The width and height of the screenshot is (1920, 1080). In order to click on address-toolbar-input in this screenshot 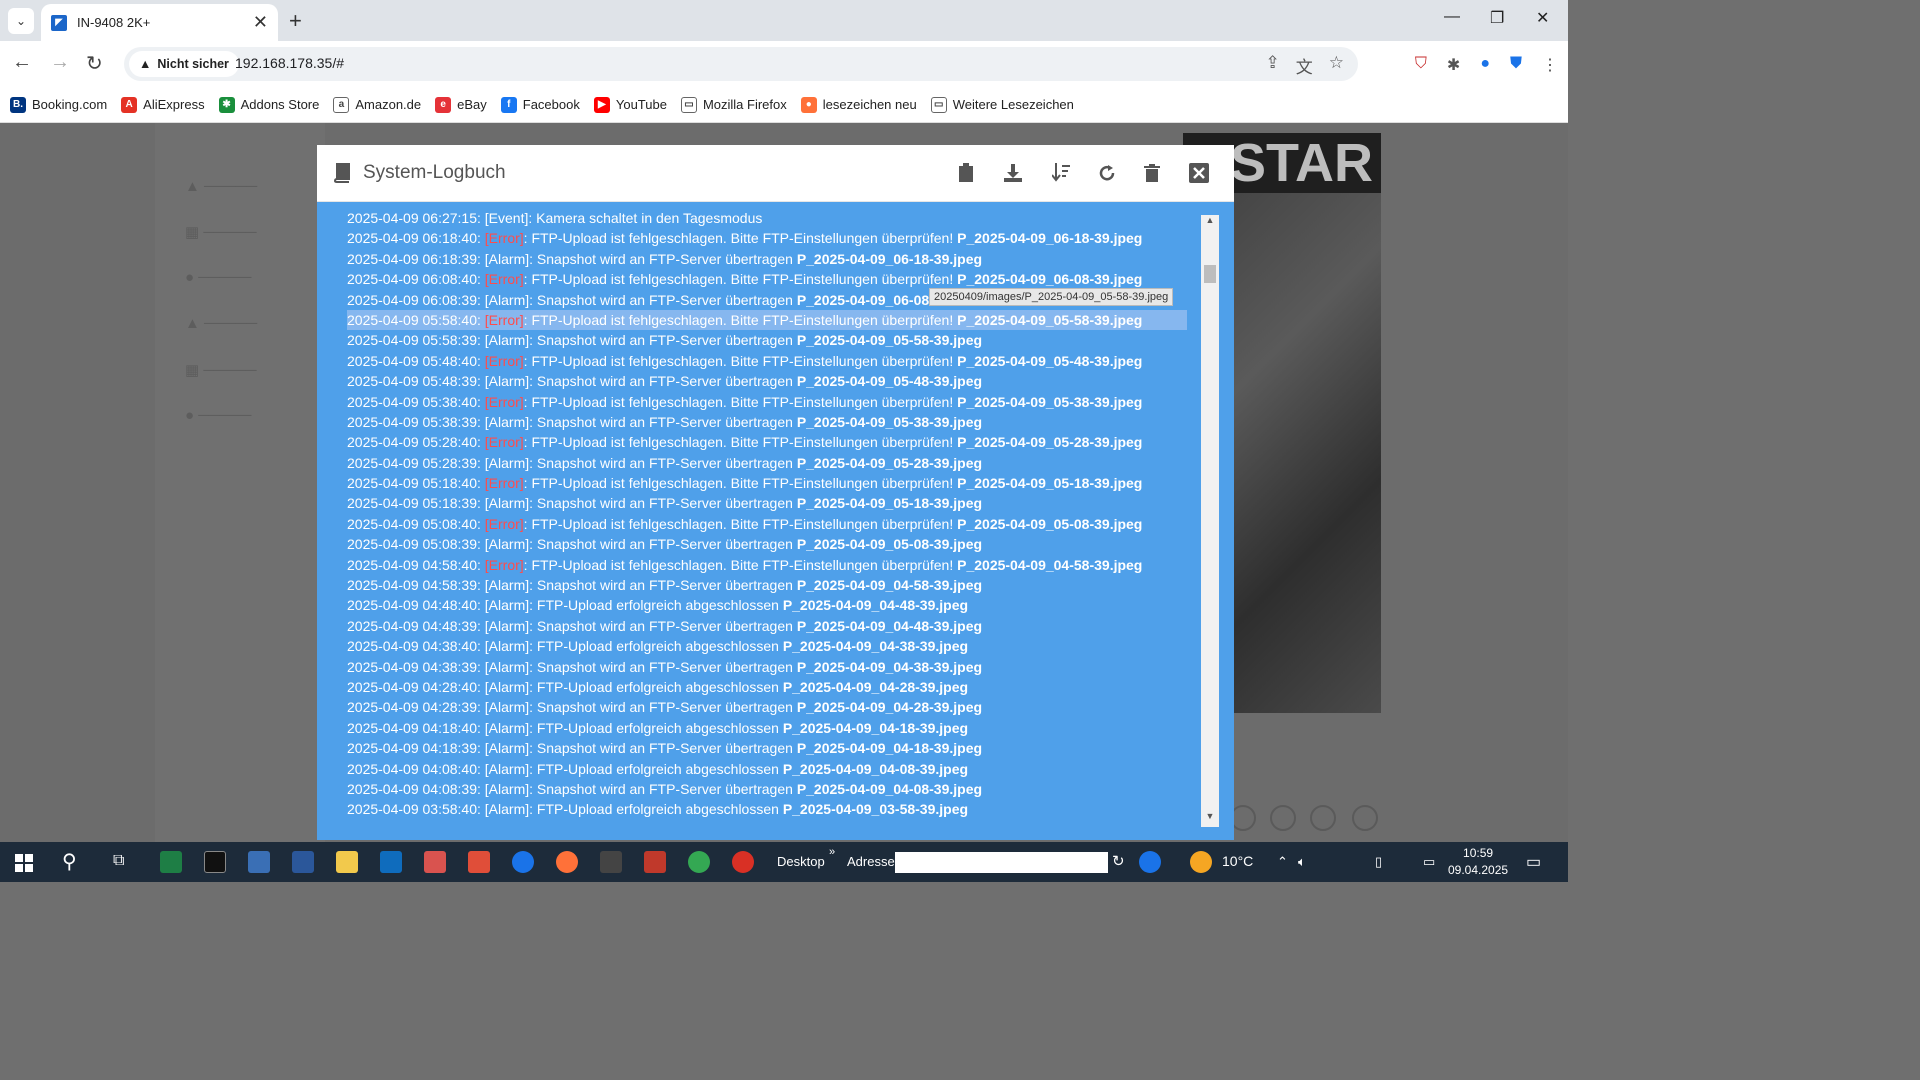, I will do `click(1001, 862)`.